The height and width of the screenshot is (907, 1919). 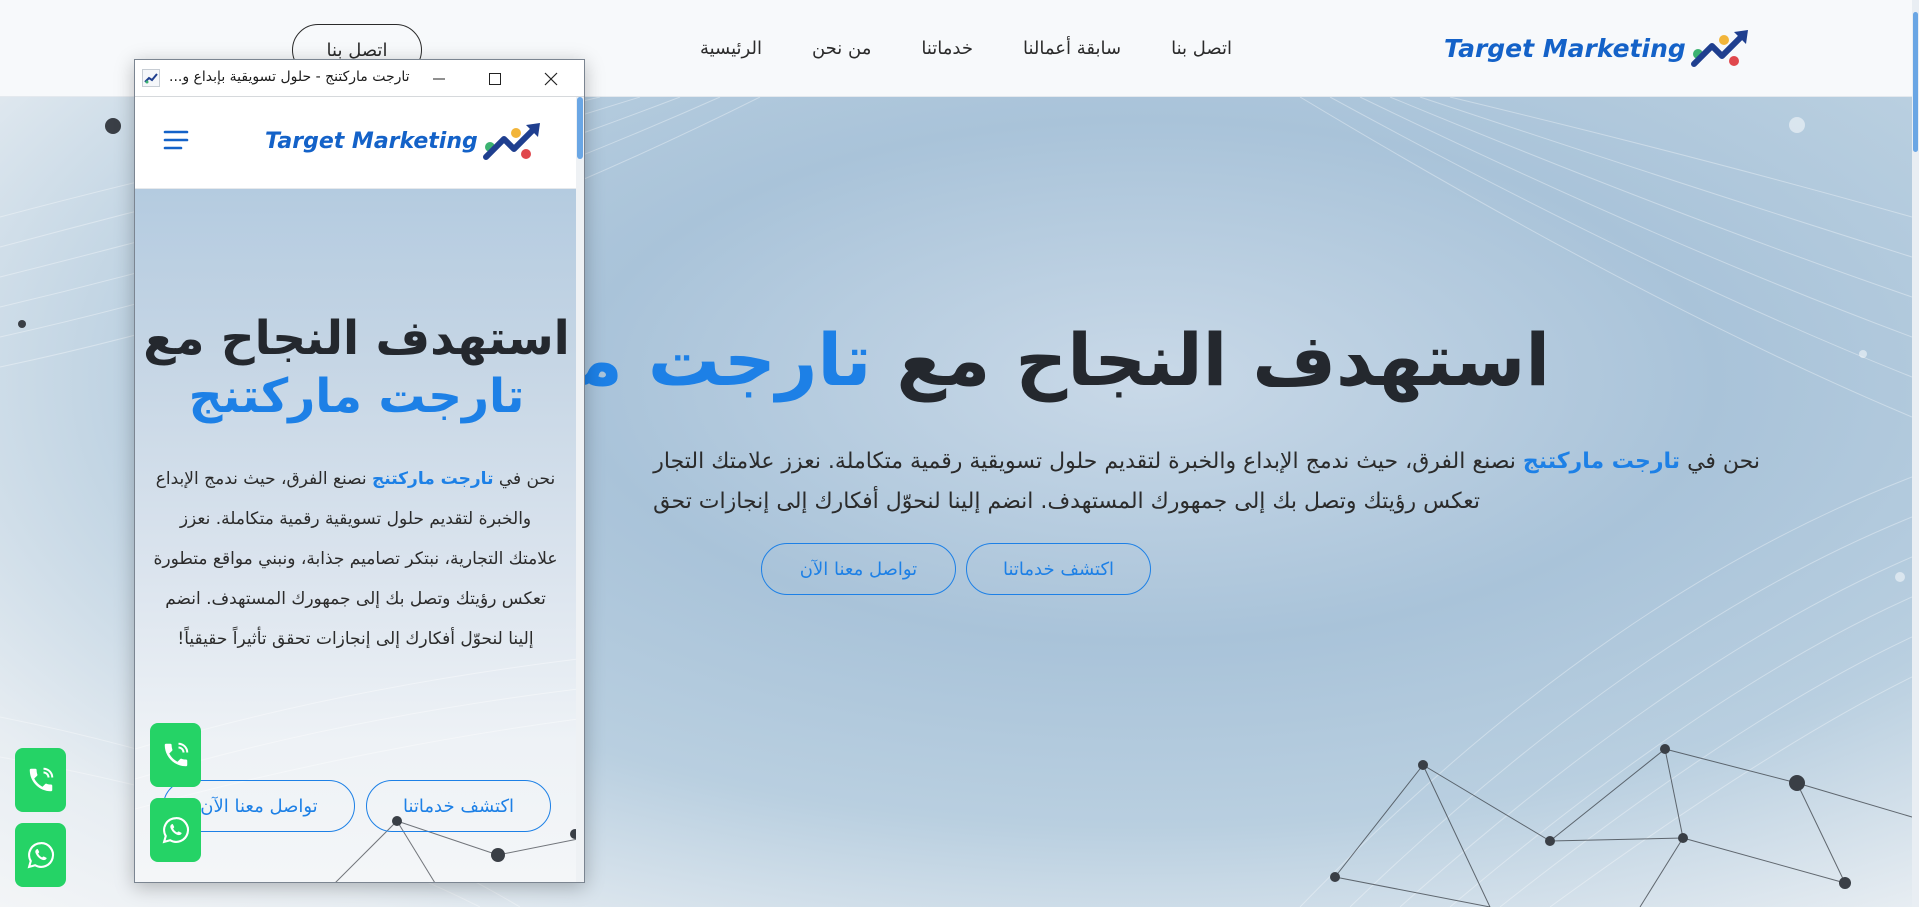 I want to click on hero-text-brand: تارجت ماركتنج, so click(x=1601, y=461).